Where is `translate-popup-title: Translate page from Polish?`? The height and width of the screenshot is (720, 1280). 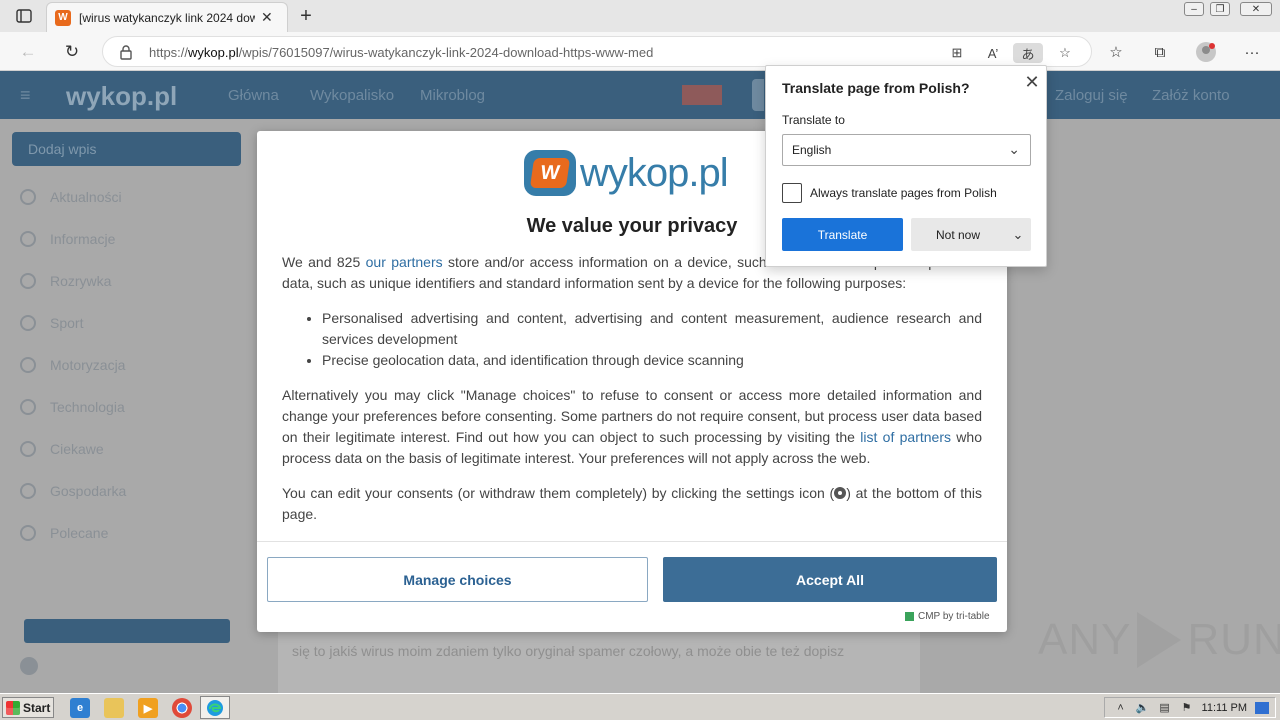
translate-popup-title: Translate page from Polish? is located at coordinates (876, 88).